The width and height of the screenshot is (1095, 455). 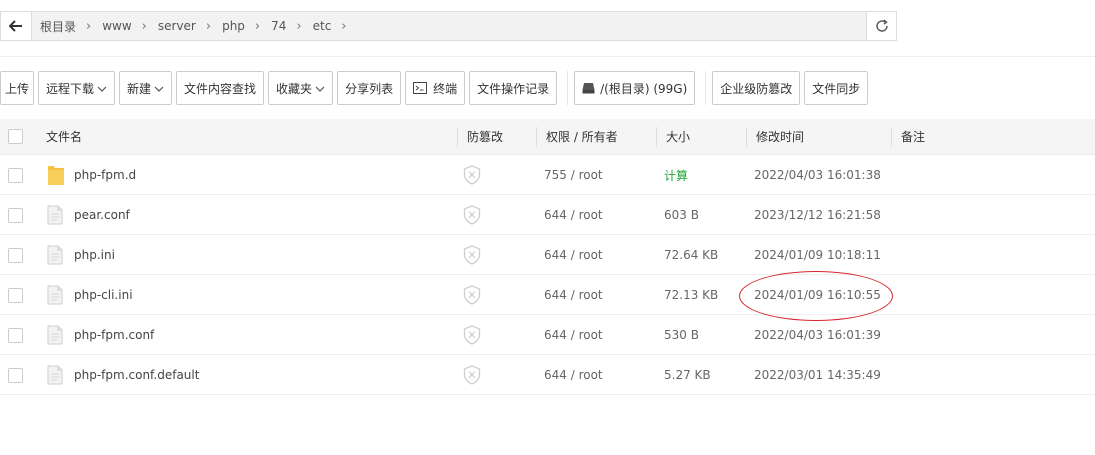 What do you see at coordinates (756, 88) in the screenshot?
I see `enterprise-tamper-button: 企业级防篡改` at bounding box center [756, 88].